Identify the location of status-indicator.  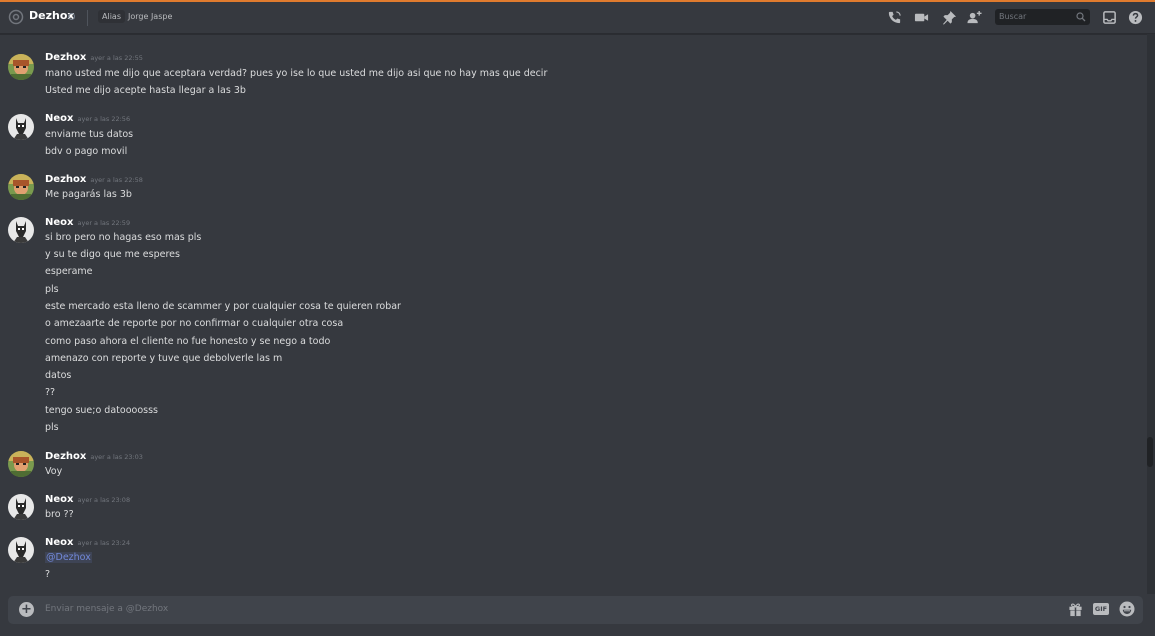
(71, 16).